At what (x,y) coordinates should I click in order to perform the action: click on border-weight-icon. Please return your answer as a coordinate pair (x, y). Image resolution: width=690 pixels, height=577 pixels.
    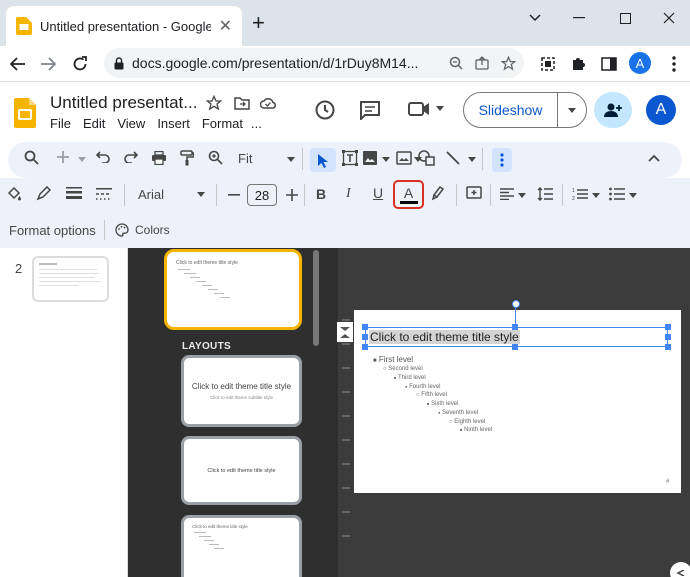
    Looking at the image, I should click on (74, 193).